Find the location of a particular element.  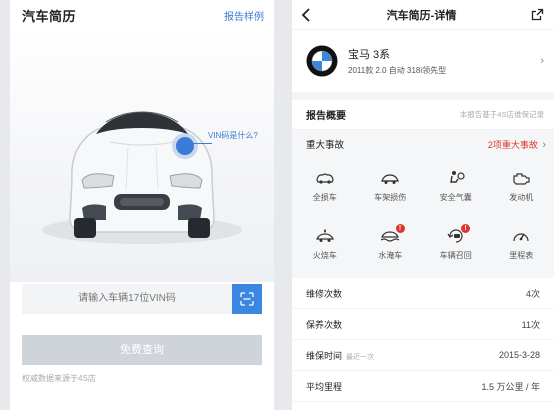

check-label: 安全气囊 is located at coordinates (455, 197).